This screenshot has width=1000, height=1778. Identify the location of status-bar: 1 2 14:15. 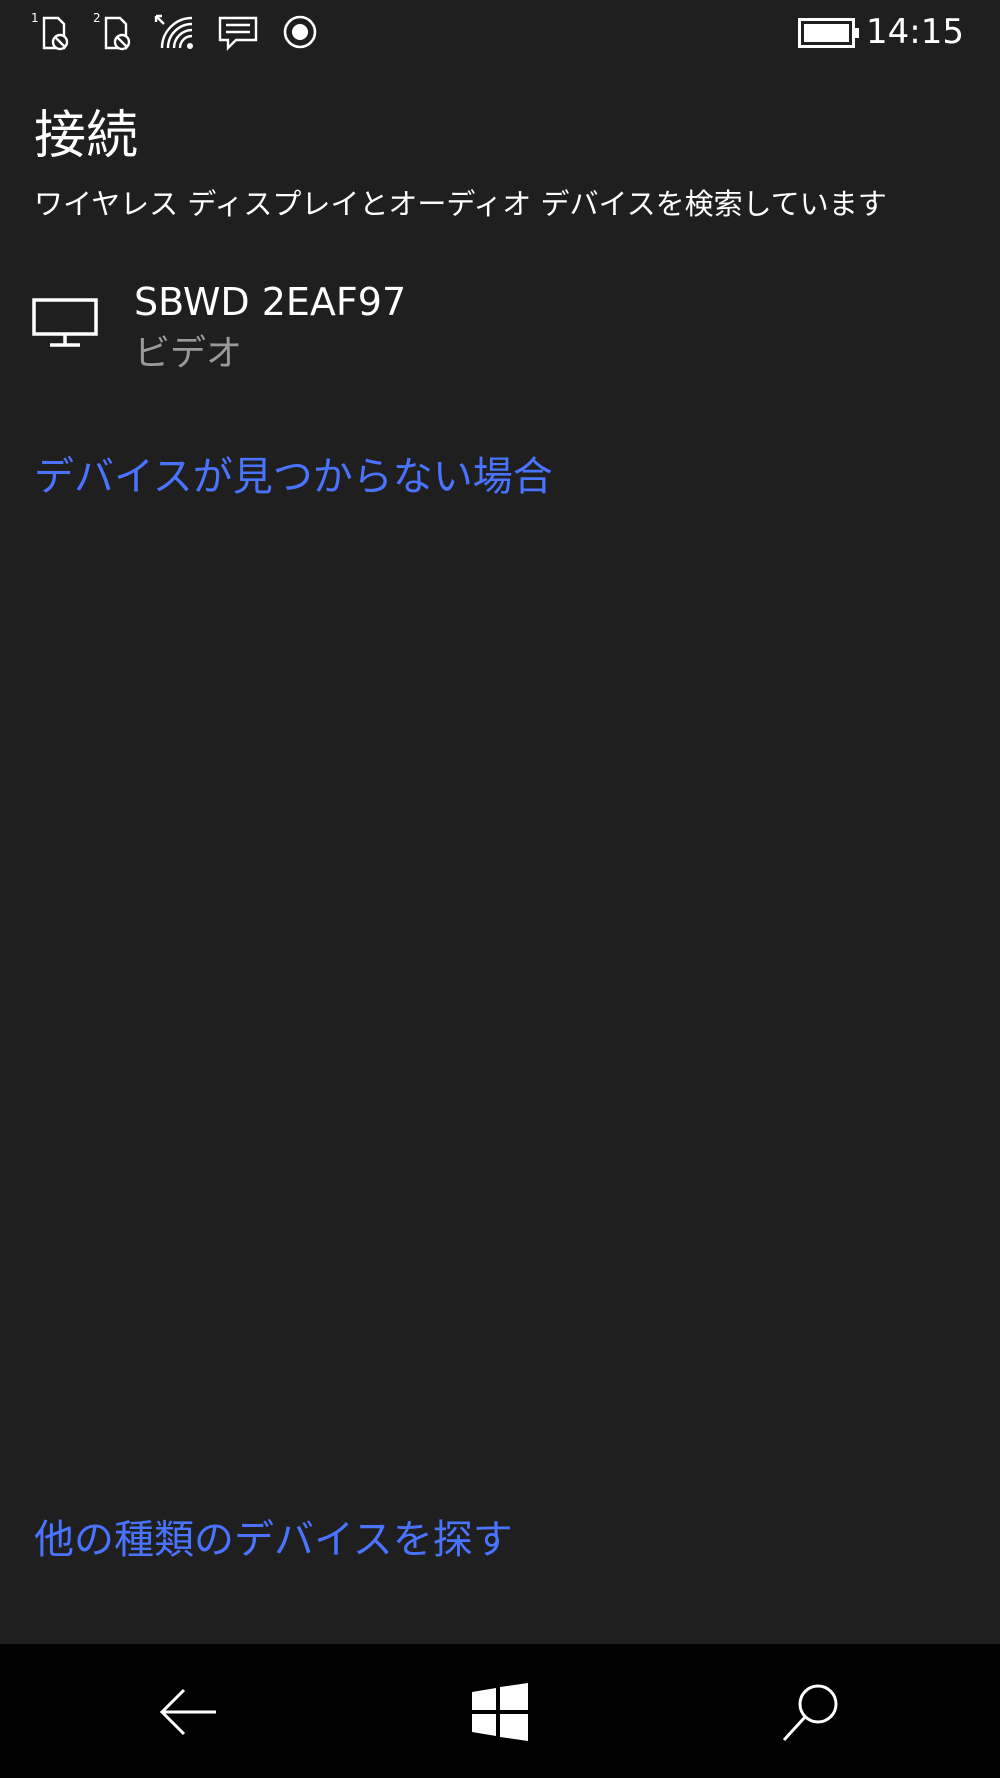
(500, 32).